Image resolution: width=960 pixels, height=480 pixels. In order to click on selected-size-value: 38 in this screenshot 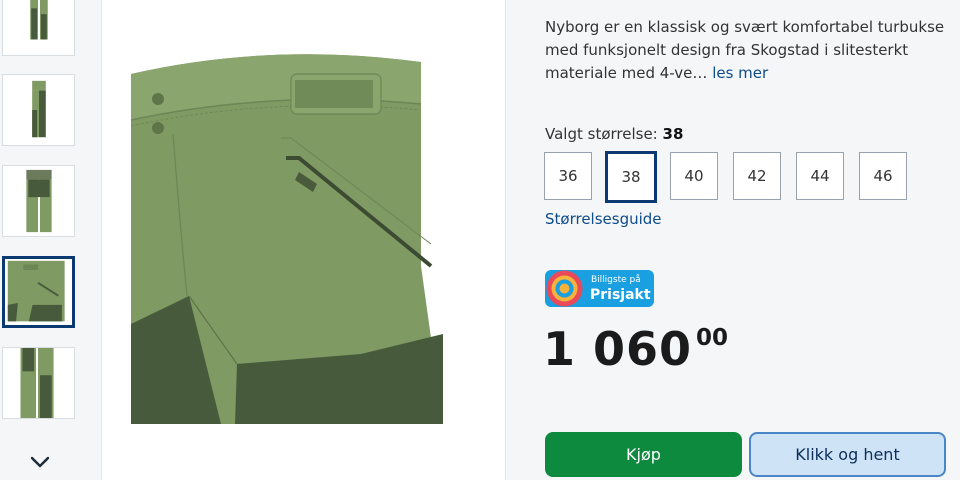, I will do `click(673, 134)`.